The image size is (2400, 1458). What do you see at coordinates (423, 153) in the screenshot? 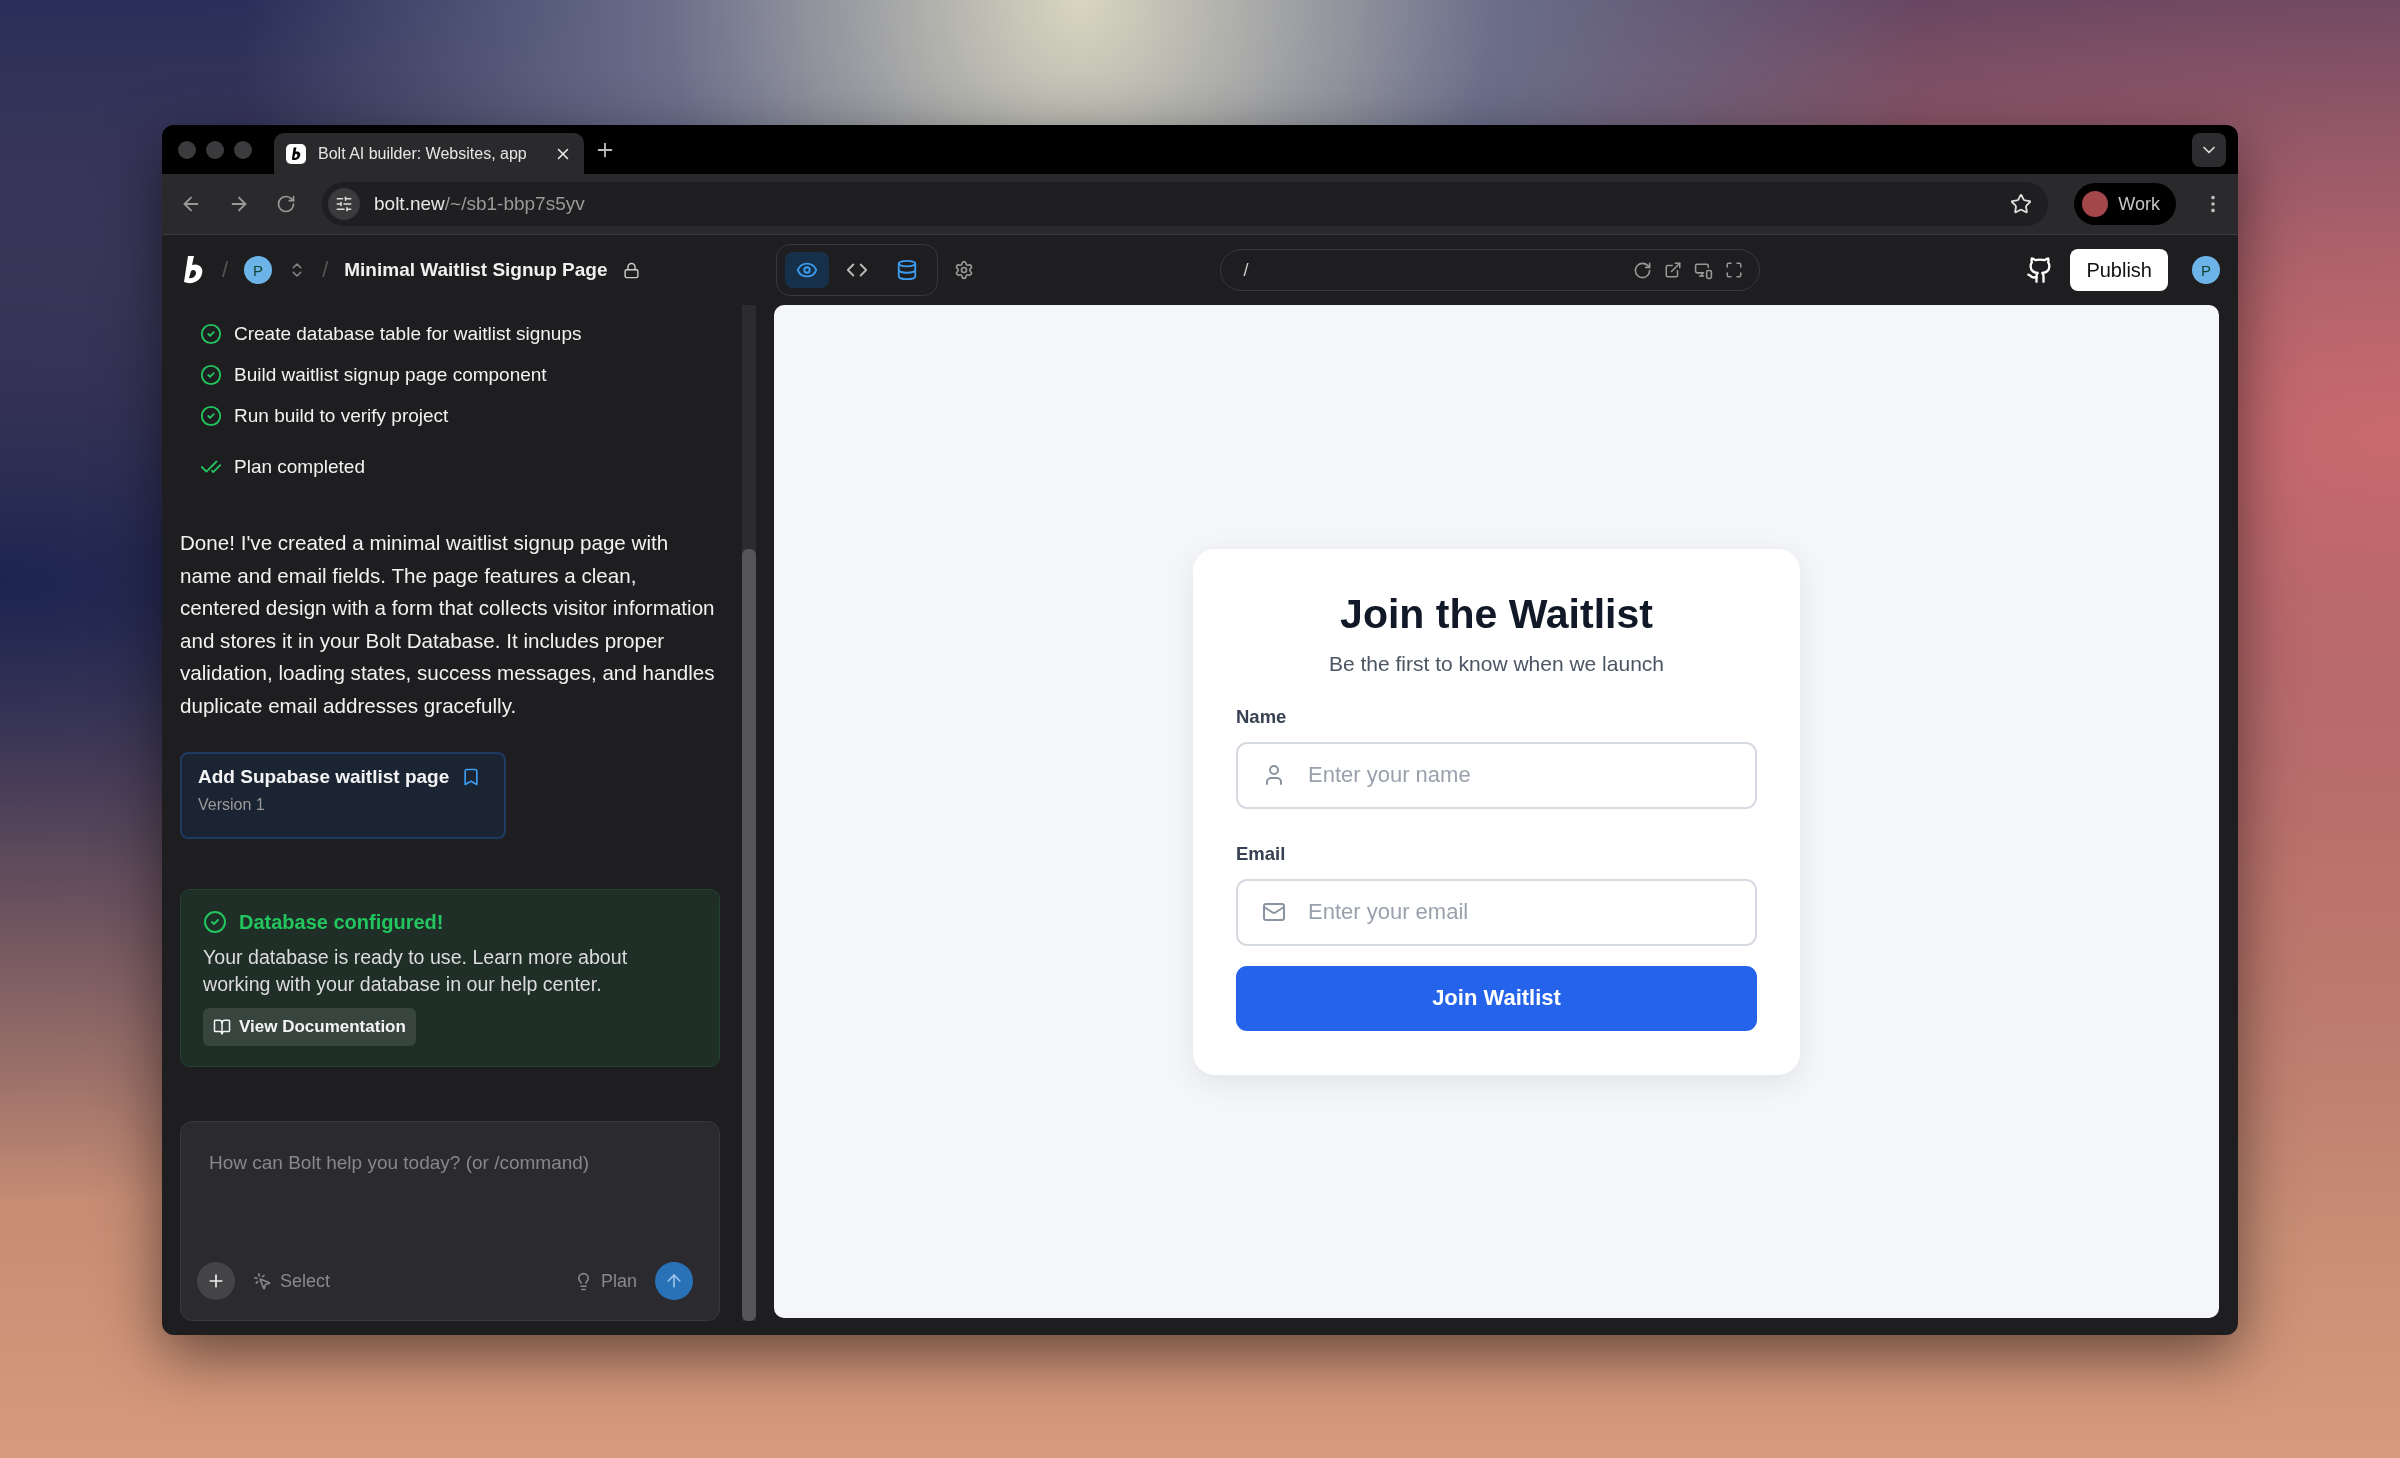
I see `tab-title: Bolt AI builder: Websites, app` at bounding box center [423, 153].